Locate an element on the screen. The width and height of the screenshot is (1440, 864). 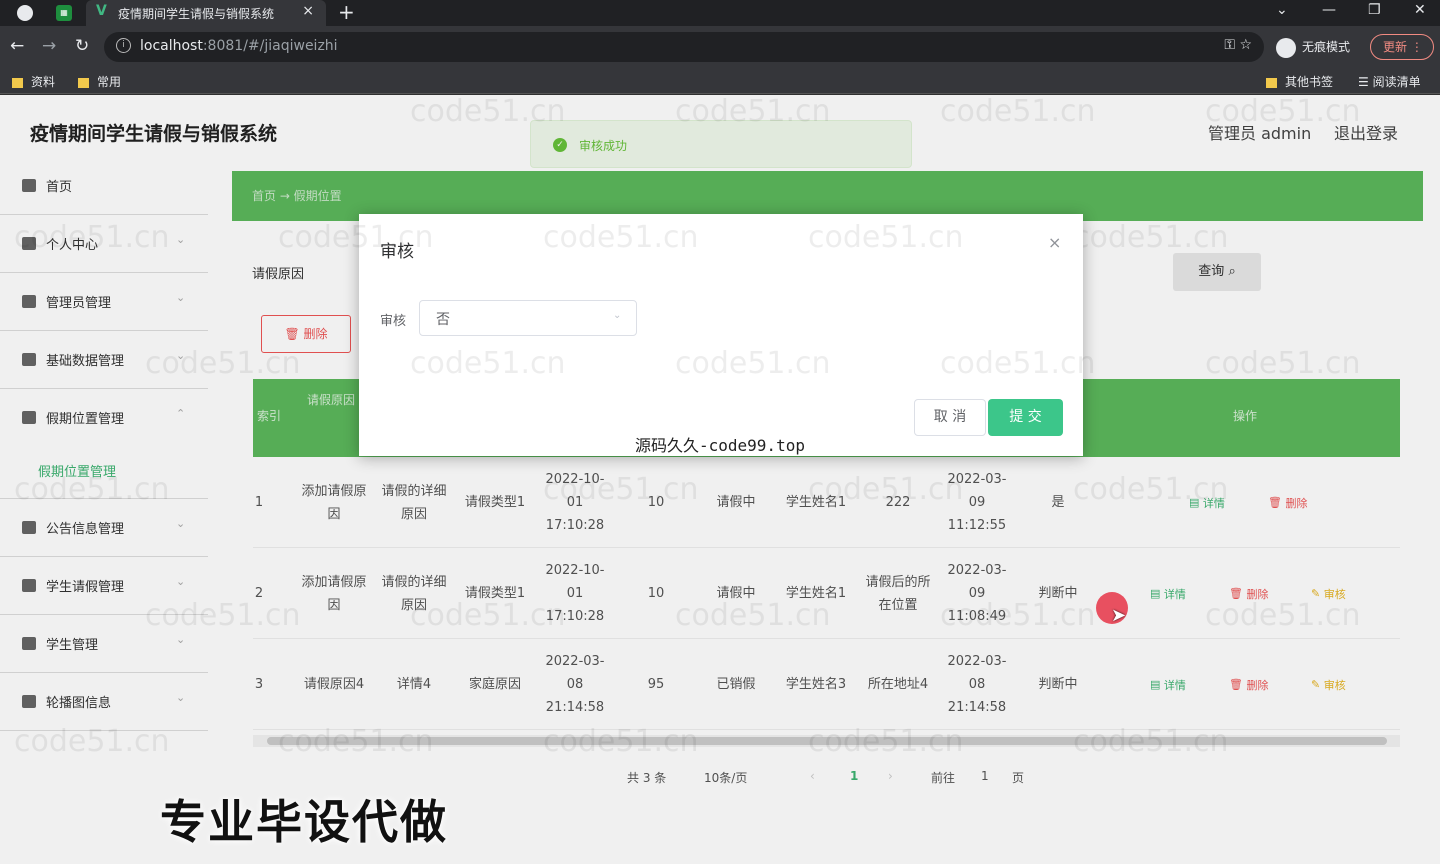
restore-icon: ❐ is located at coordinates (1374, 10).